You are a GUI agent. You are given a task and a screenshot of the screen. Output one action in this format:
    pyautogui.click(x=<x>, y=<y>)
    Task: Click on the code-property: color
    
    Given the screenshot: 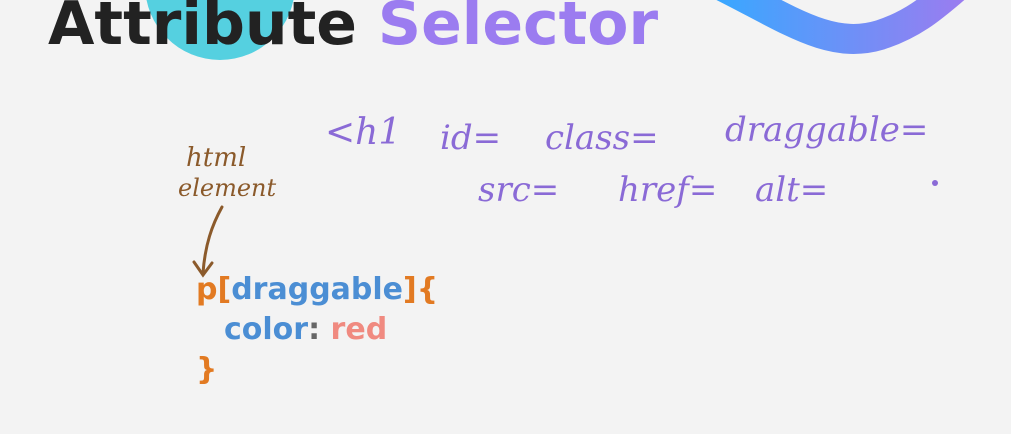 What is the action you would take?
    pyautogui.click(x=266, y=329)
    